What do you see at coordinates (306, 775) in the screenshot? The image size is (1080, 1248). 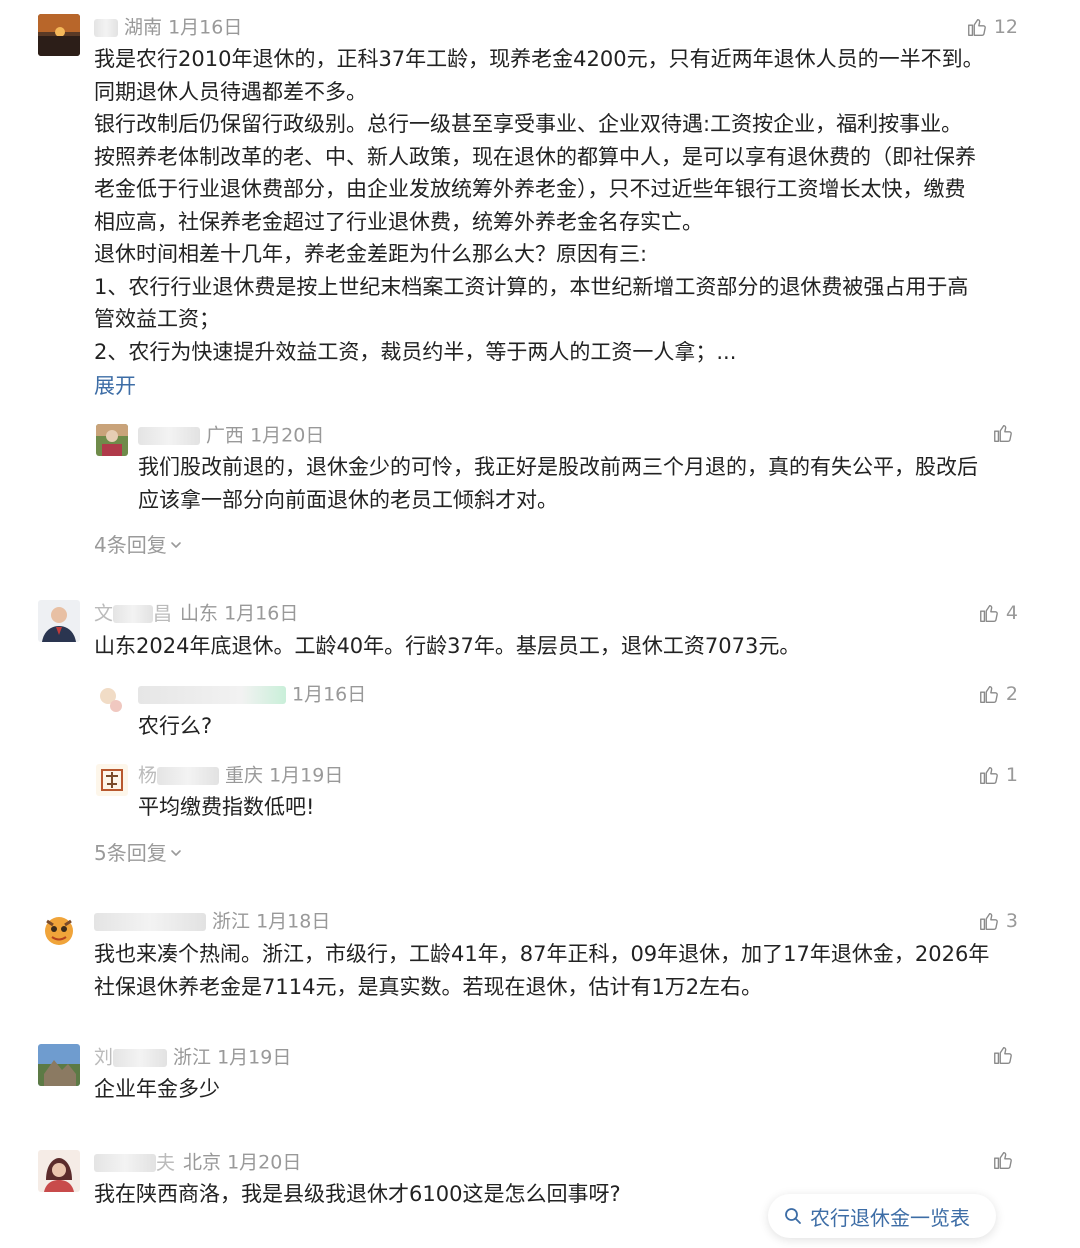 I see `reply-date: 1月19日` at bounding box center [306, 775].